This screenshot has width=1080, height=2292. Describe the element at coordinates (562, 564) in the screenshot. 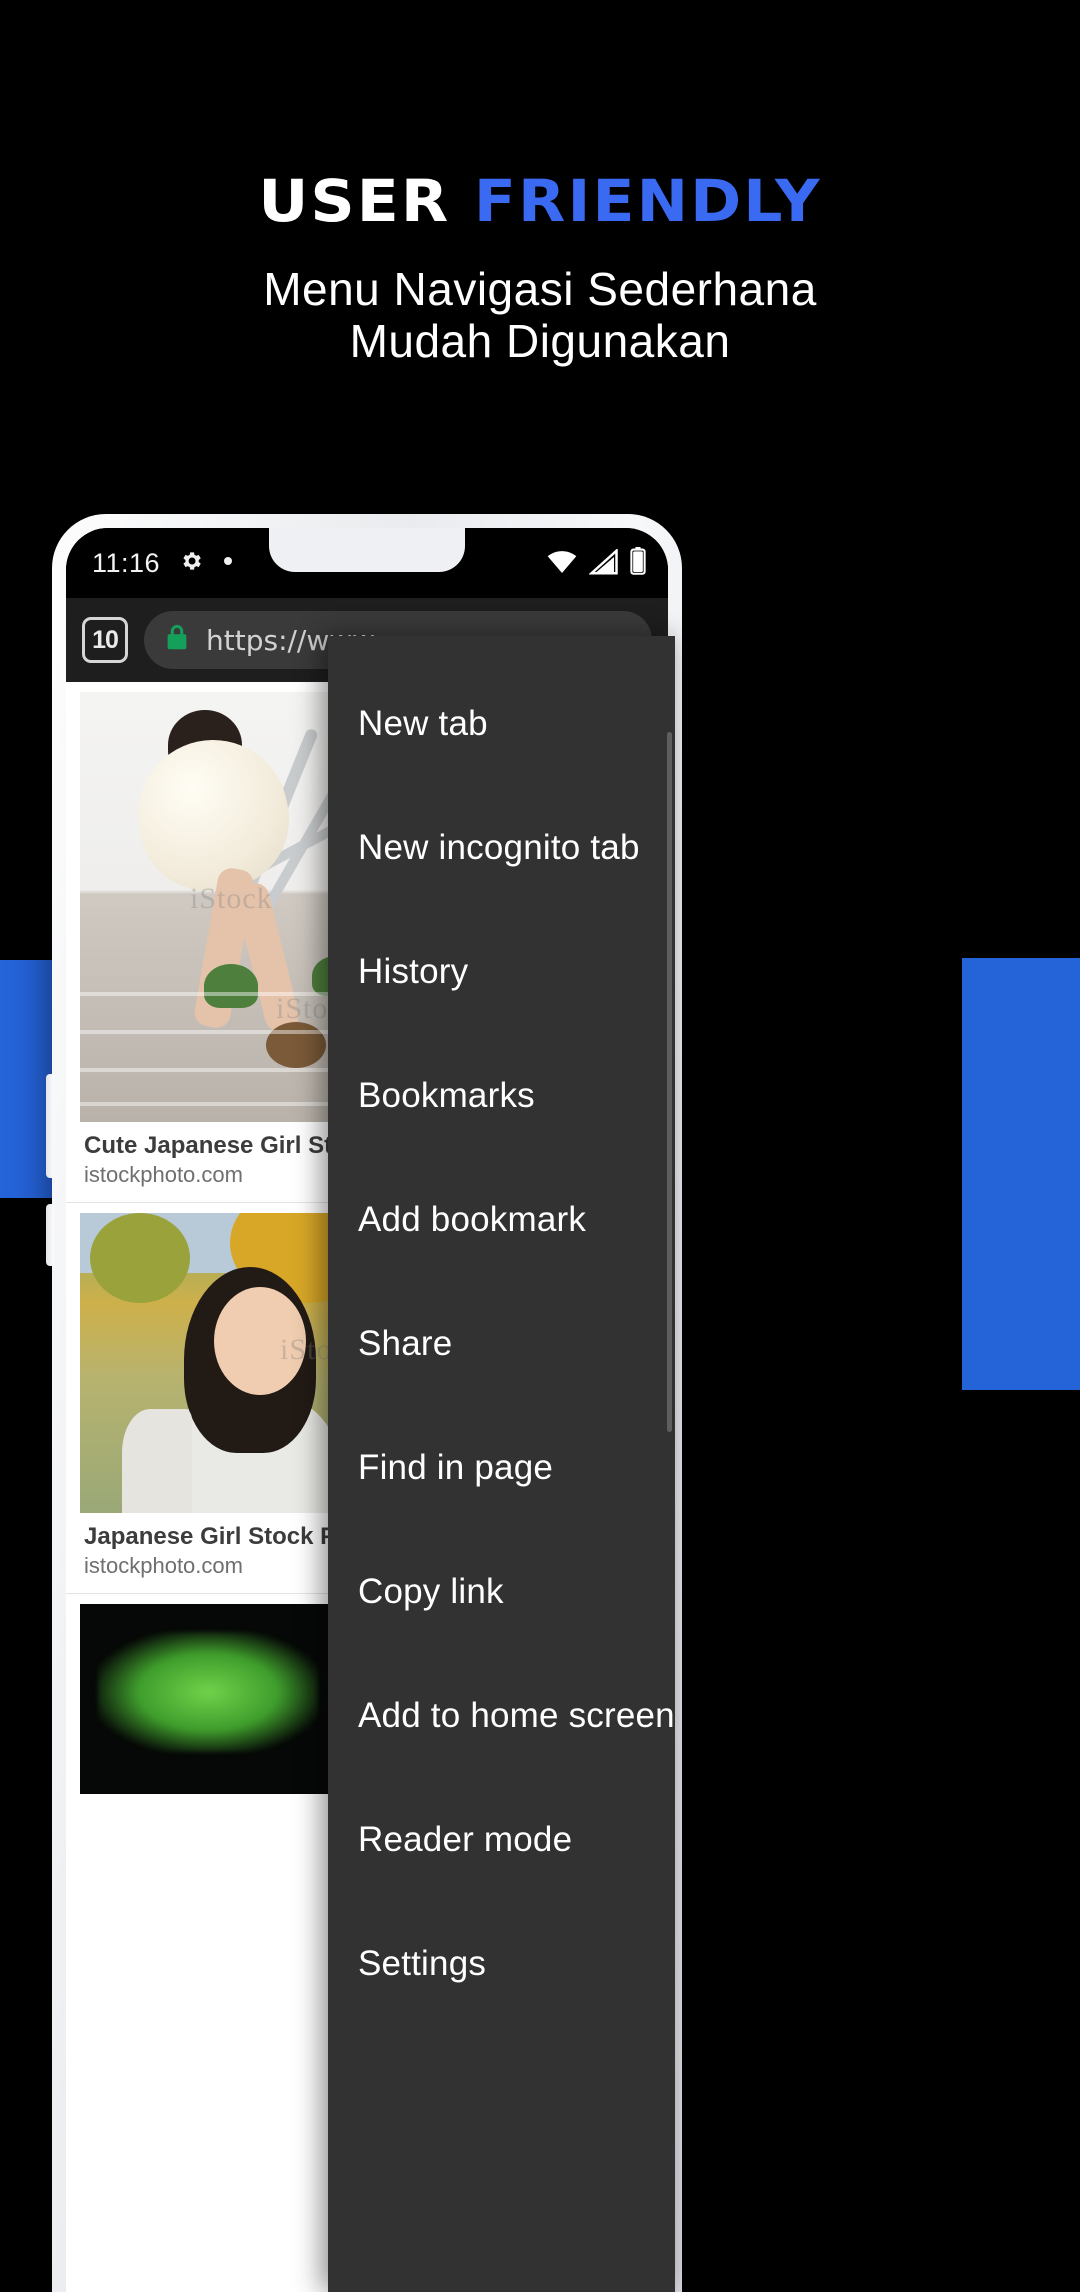

I see `wifi-icon` at that location.